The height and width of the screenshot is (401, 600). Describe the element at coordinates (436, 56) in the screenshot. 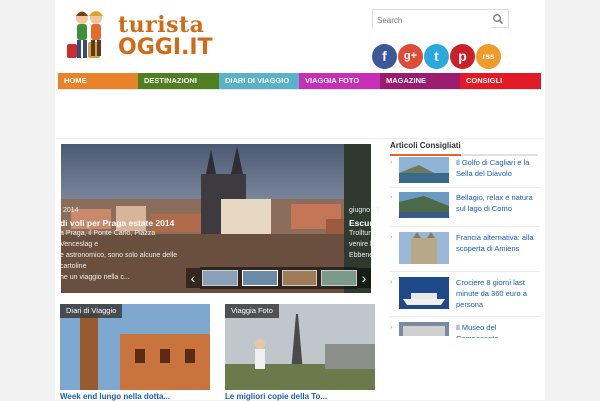

I see `twitter-icon: t` at that location.